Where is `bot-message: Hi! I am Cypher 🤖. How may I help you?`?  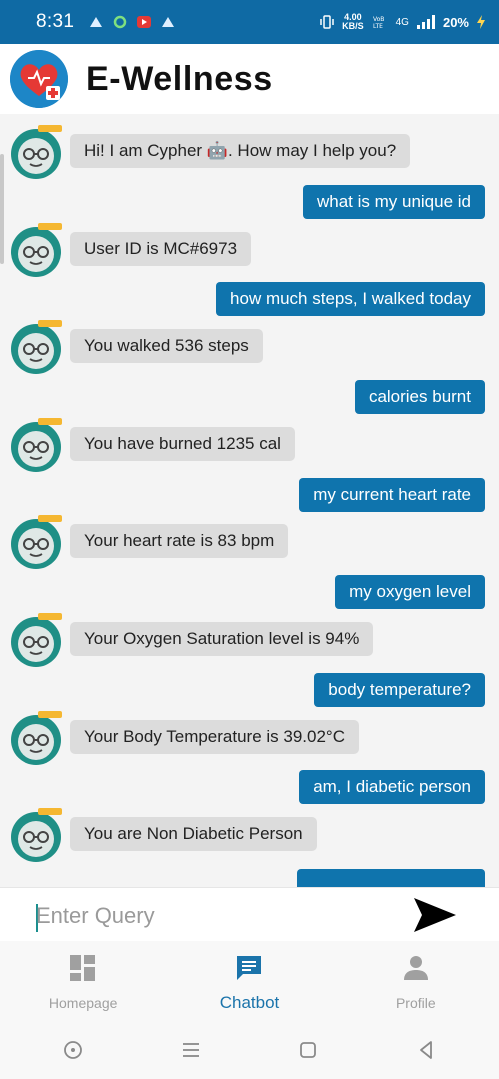 bot-message: Hi! I am Cypher 🤖. How may I help you? is located at coordinates (240, 151).